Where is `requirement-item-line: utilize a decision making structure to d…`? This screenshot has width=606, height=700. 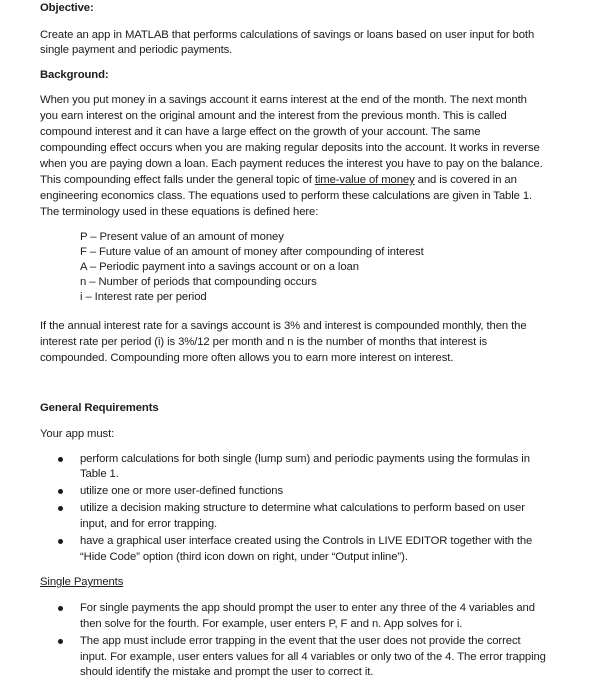 requirement-item-line: utilize a decision making structure to d… is located at coordinates (302, 508).